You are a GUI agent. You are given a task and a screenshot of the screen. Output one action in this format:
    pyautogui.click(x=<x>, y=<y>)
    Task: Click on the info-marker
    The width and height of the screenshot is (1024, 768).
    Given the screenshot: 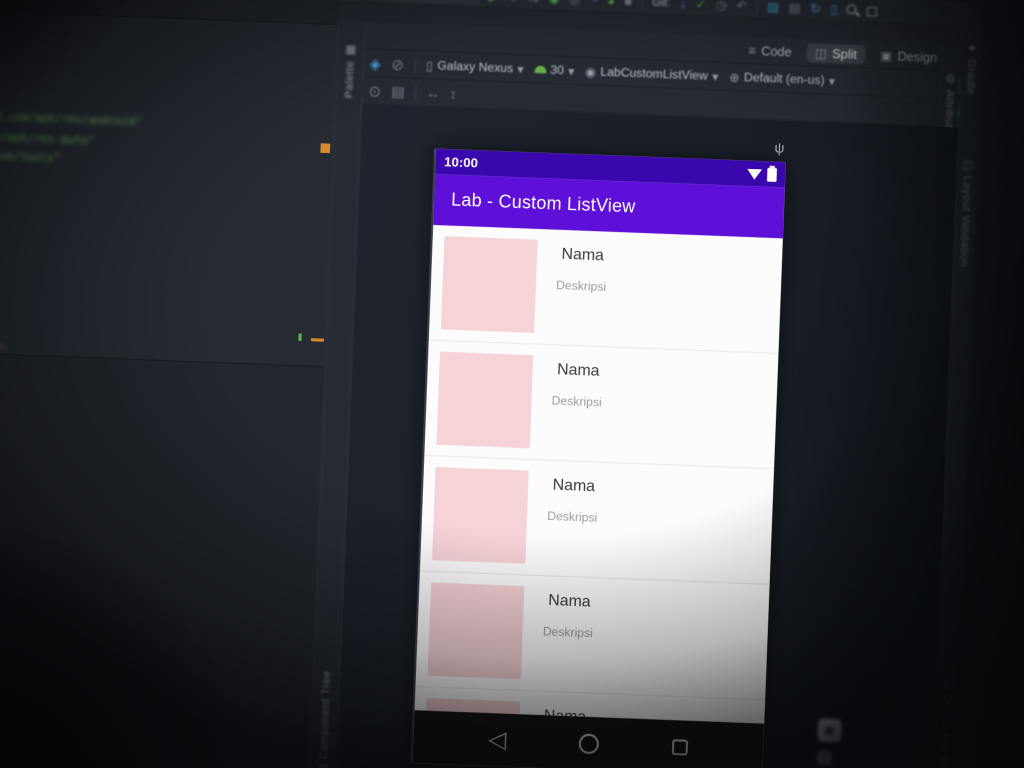 What is the action you would take?
    pyautogui.click(x=300, y=337)
    